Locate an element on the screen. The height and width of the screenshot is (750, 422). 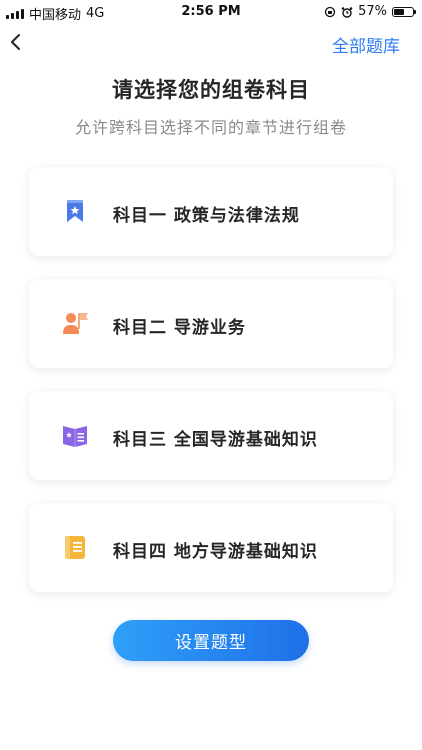
subject-card-4: 科目四 地方导游基础知识 is located at coordinates (211, 547).